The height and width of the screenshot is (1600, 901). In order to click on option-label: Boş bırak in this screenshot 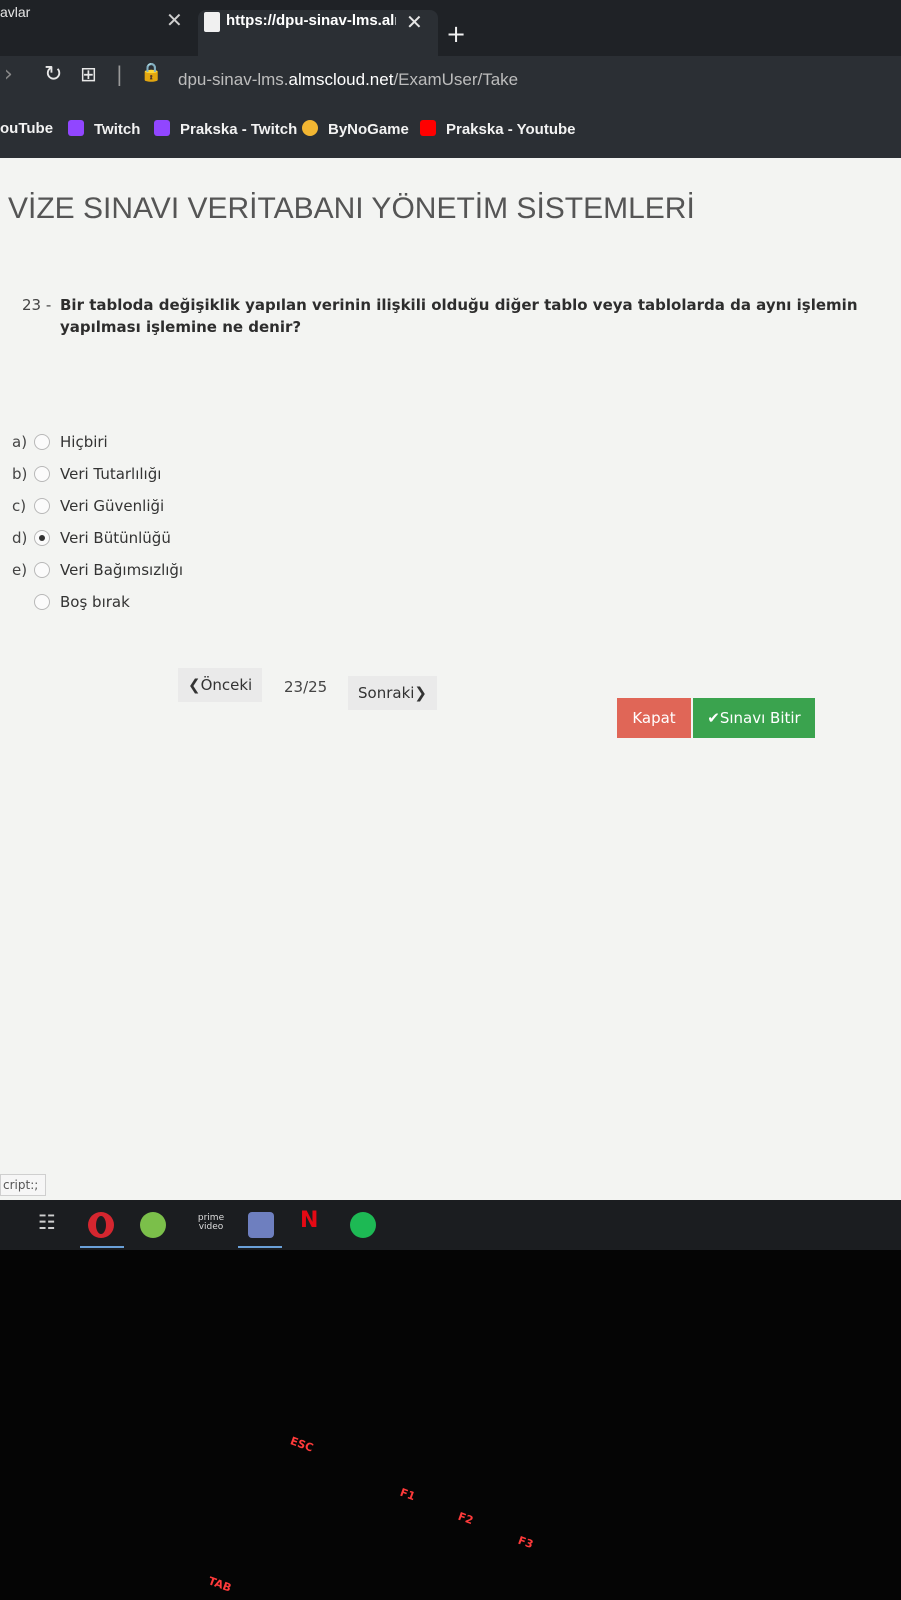, I will do `click(95, 602)`.